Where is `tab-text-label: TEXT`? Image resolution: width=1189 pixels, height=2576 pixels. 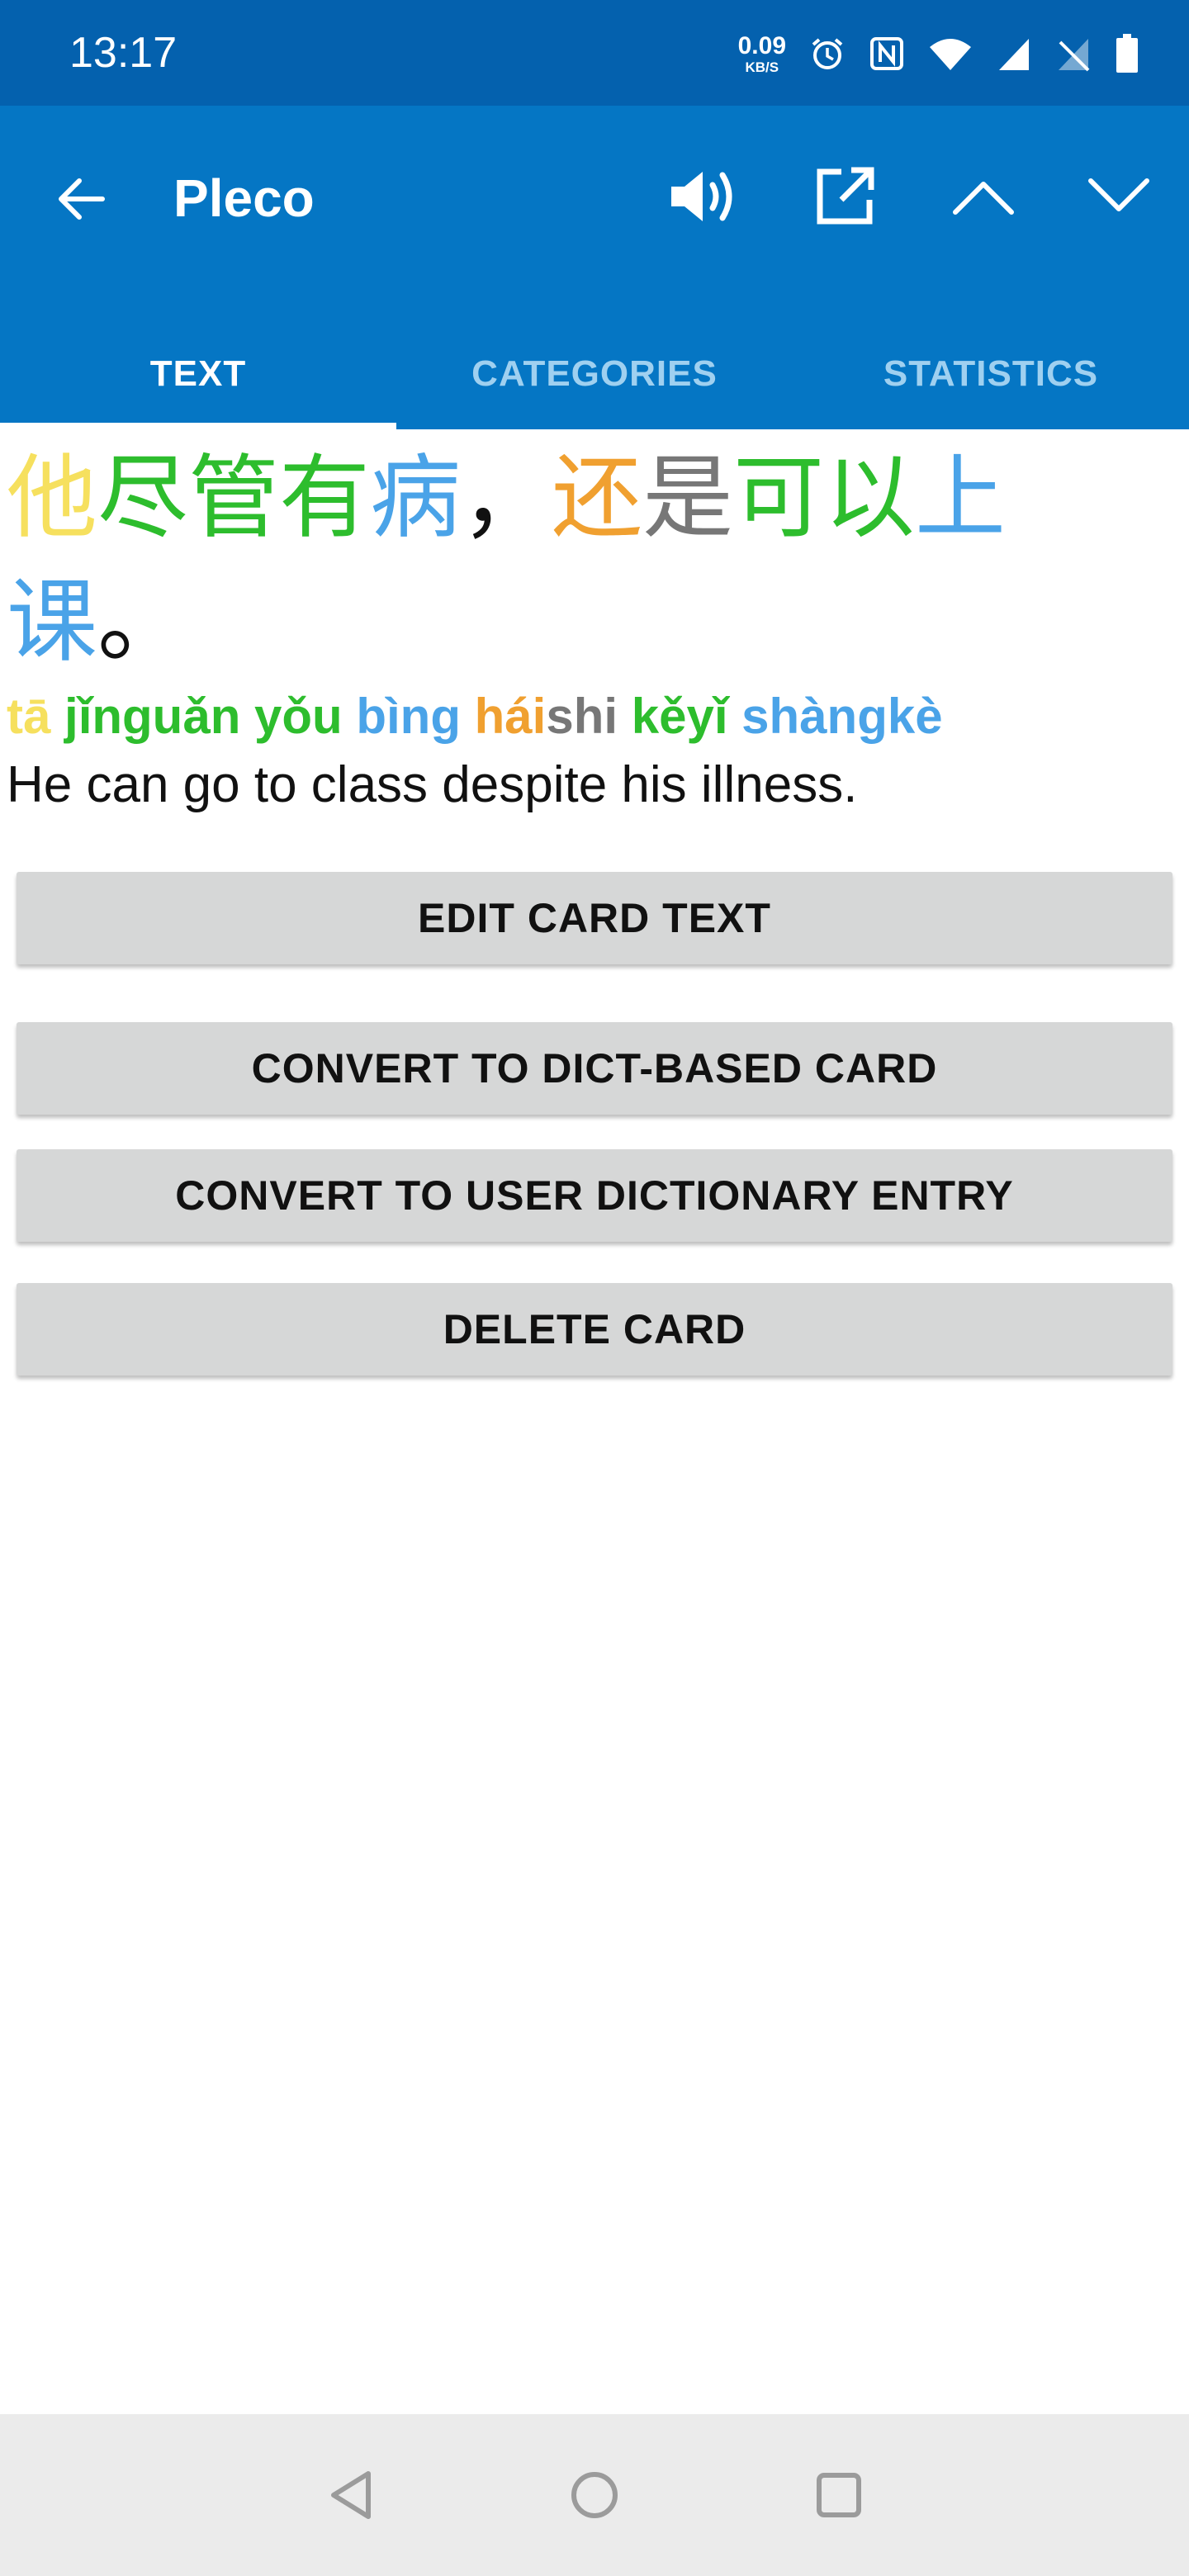 tab-text-label: TEXT is located at coordinates (198, 373).